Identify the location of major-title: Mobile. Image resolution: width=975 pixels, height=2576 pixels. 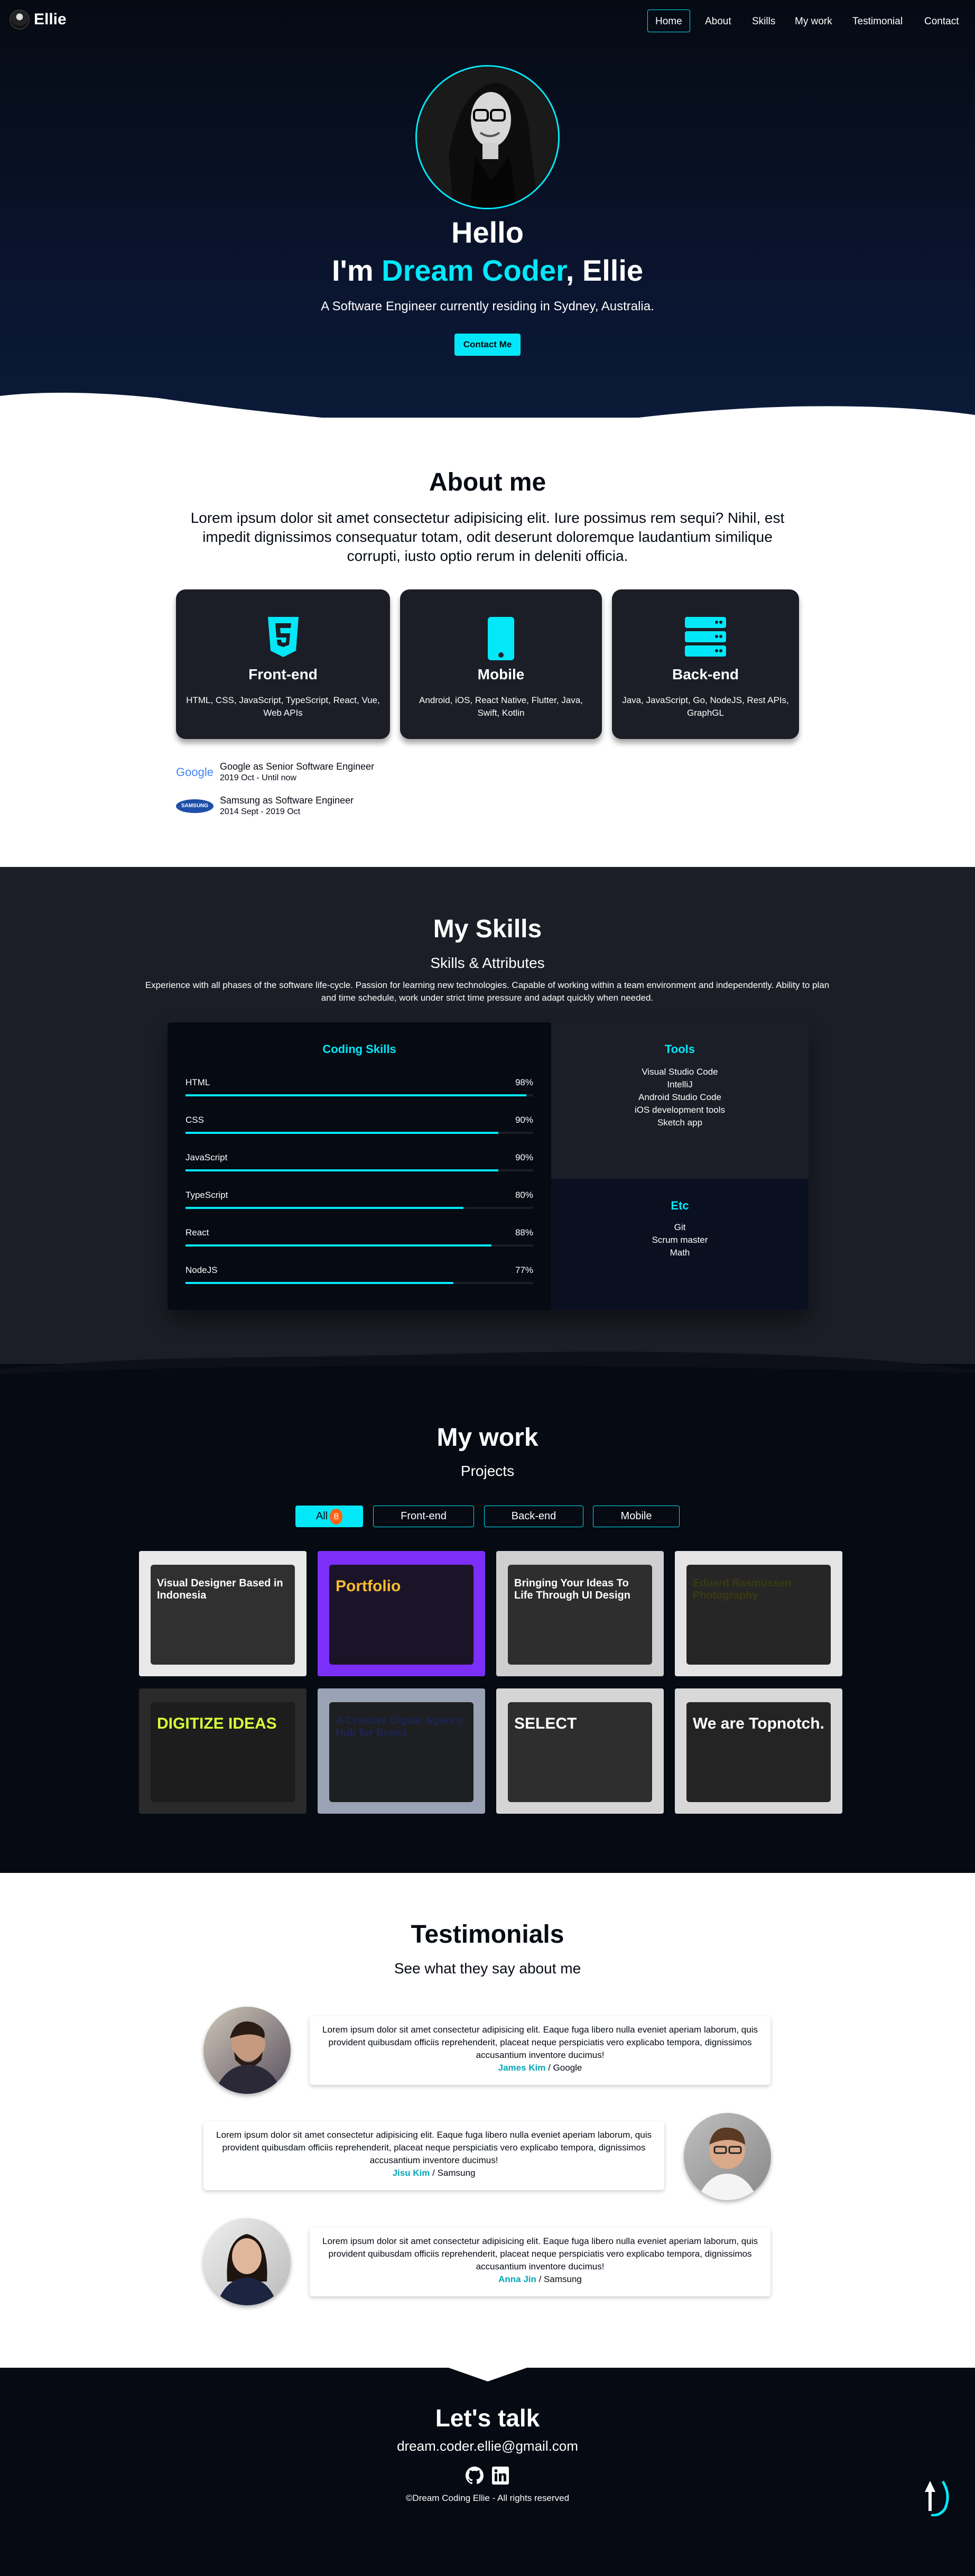
(501, 674).